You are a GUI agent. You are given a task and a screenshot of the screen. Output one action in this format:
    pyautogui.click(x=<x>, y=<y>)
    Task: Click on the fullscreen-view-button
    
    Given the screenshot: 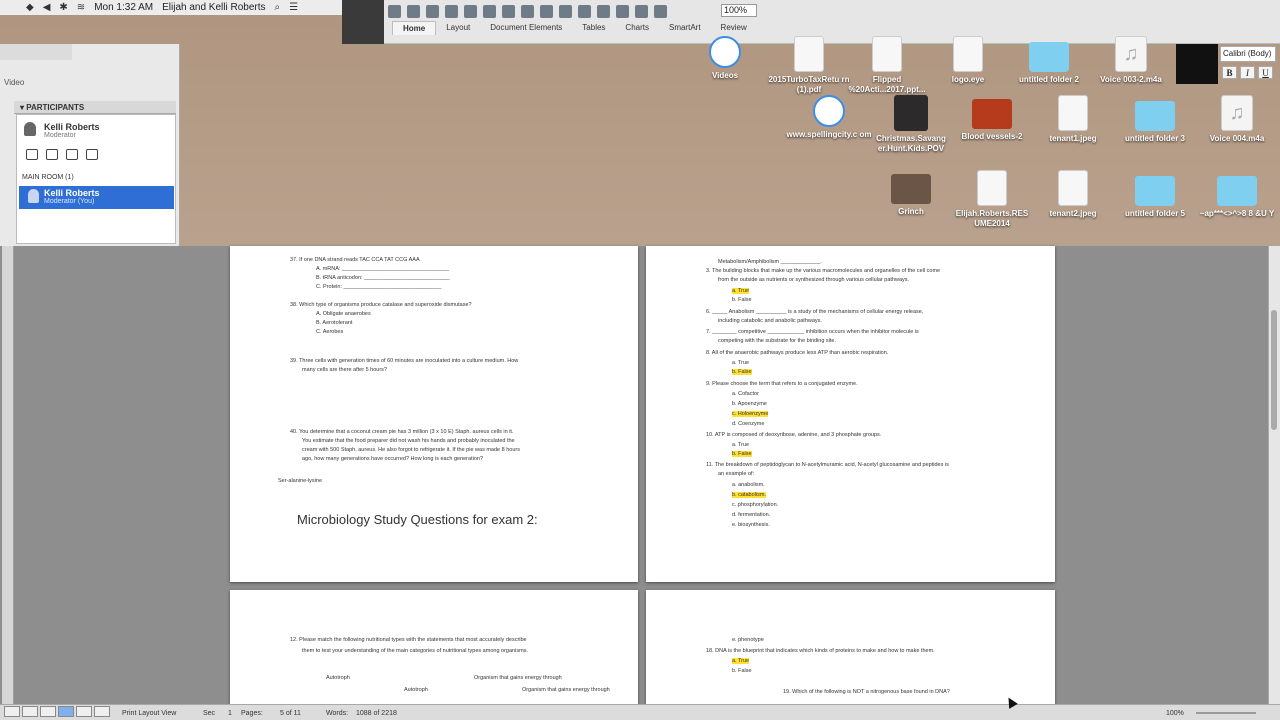 What is the action you would take?
    pyautogui.click(x=102, y=711)
    